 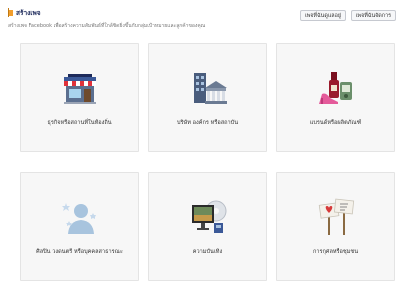 I want to click on category-tile-public-figure: ศิลปิน วงดนตรี หรือบุคคลสาธารณะ, so click(x=79, y=226).